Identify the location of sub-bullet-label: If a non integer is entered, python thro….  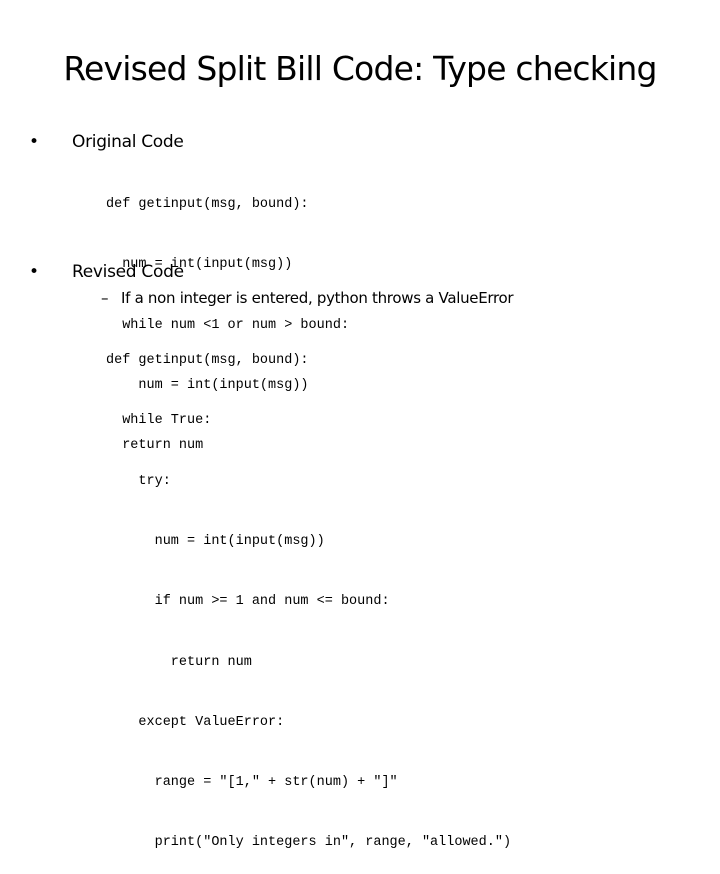
(317, 298).